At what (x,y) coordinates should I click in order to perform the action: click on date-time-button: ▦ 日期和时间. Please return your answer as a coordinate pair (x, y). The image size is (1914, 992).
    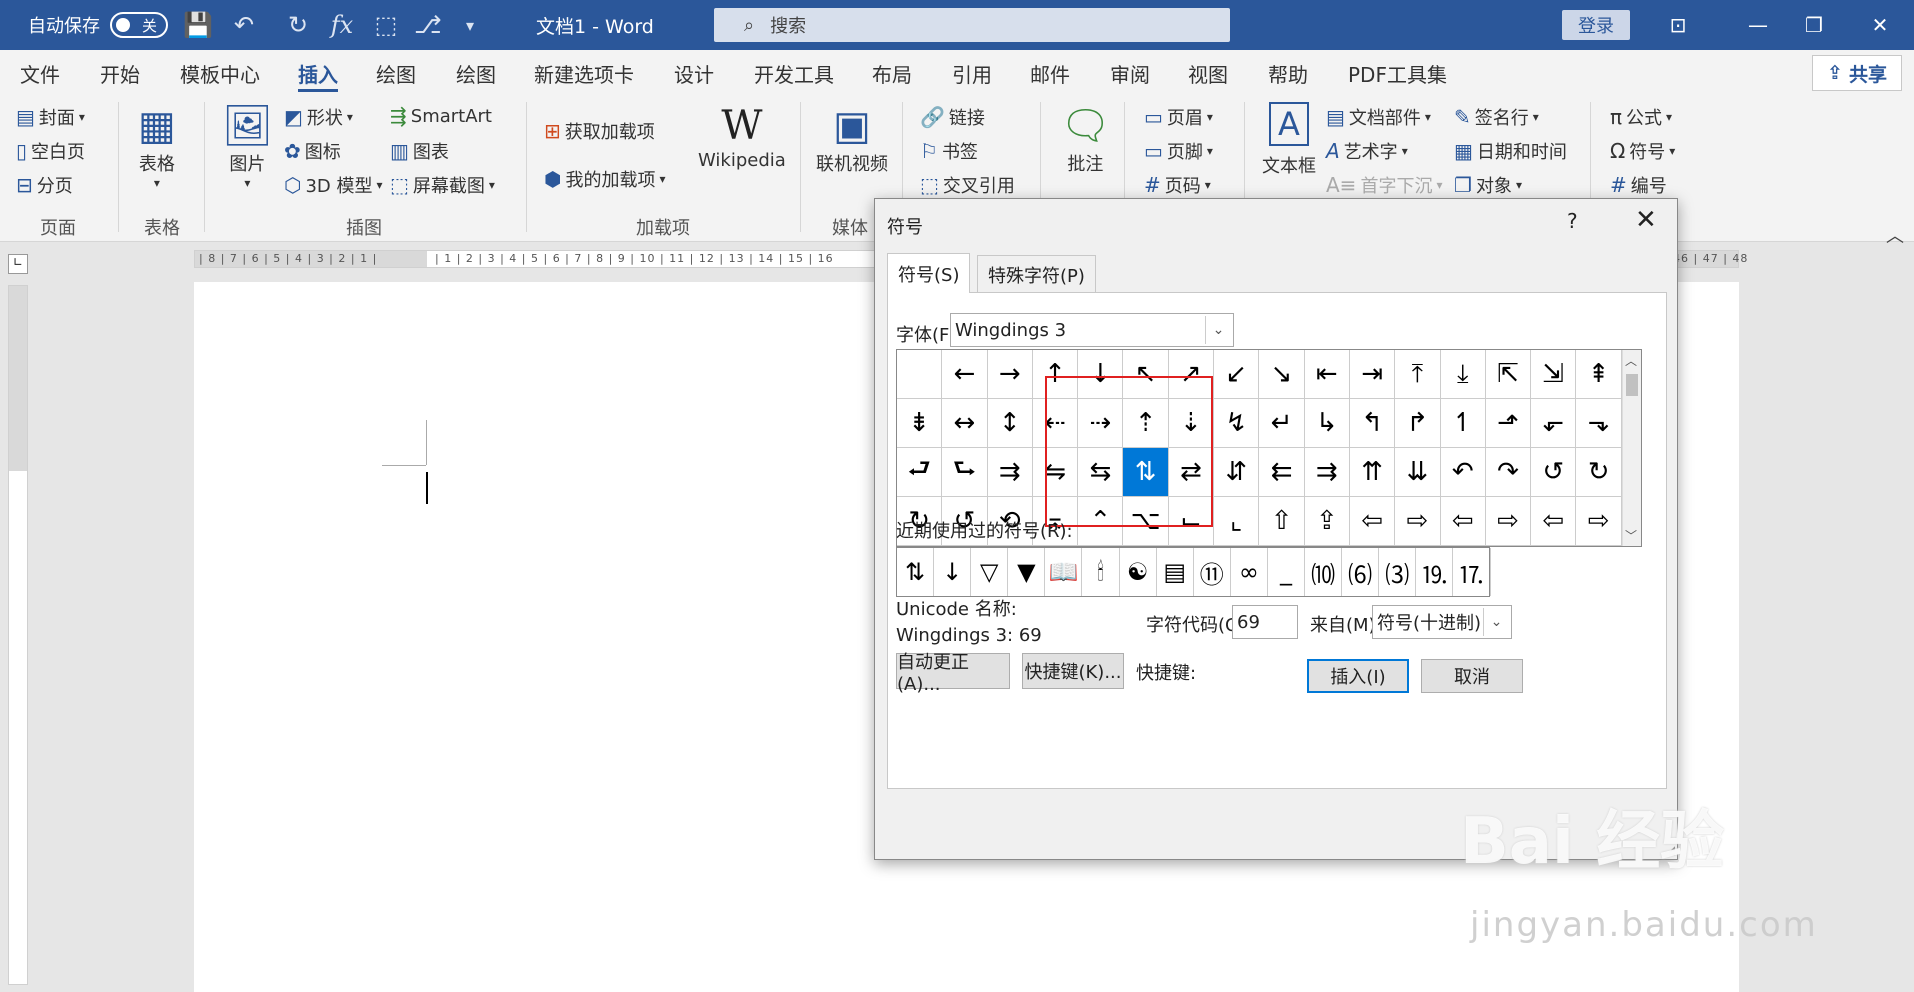
    Looking at the image, I should click on (1510, 151).